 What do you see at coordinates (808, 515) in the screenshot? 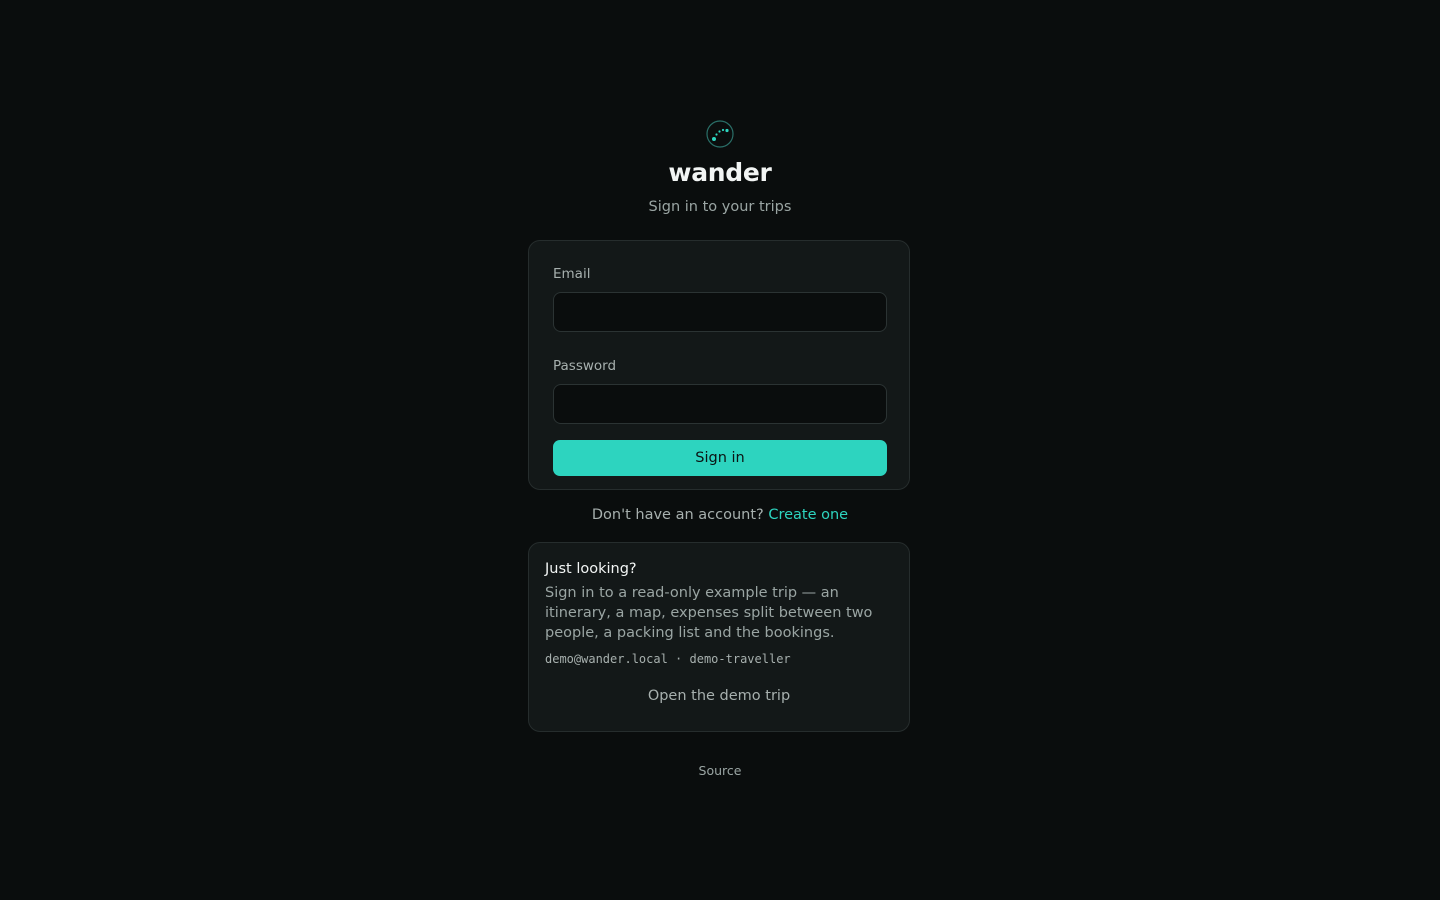
I see `create-account-link: Create one` at bounding box center [808, 515].